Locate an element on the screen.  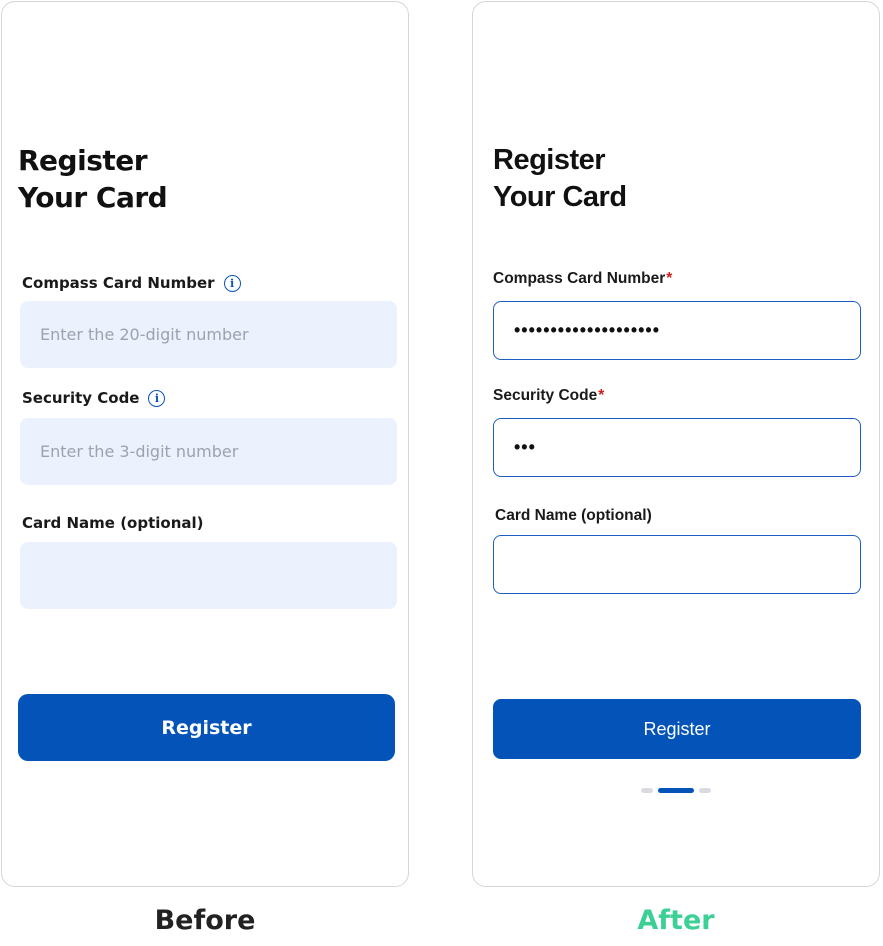
card-number-value: •••••••••••••••••••• is located at coordinates (587, 330).